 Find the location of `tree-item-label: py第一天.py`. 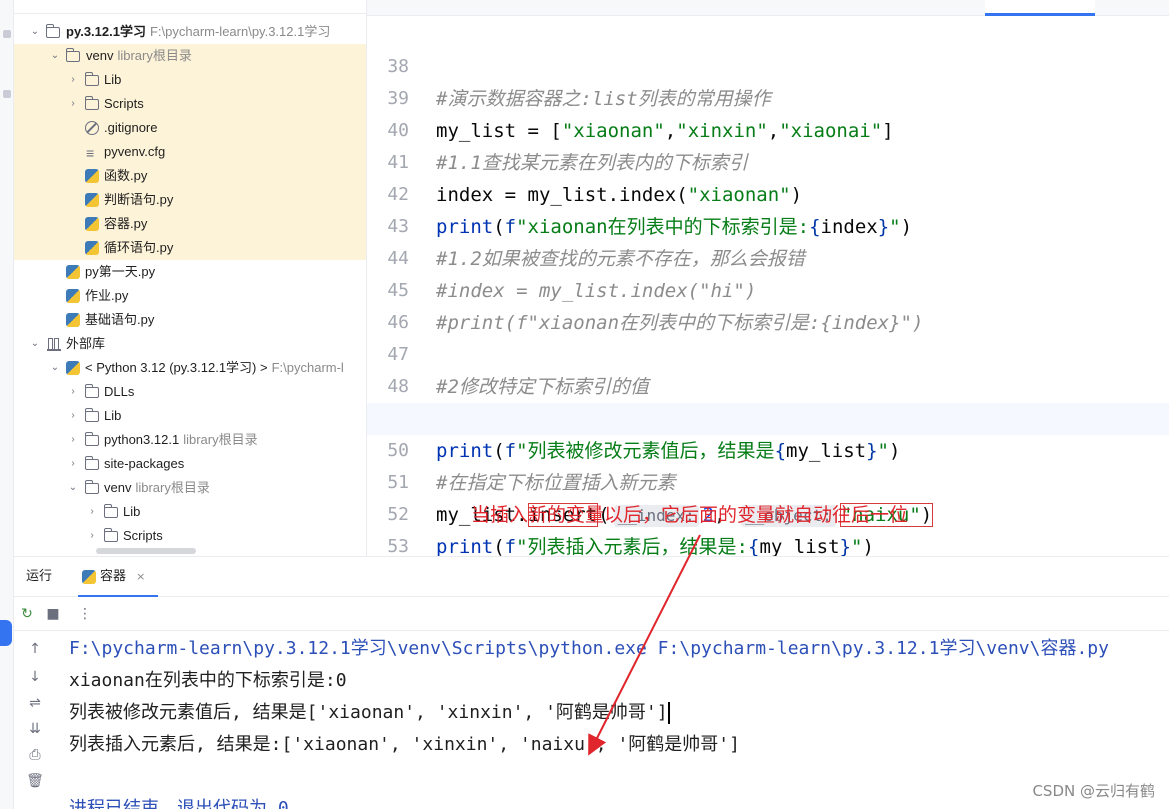

tree-item-label: py第一天.py is located at coordinates (120, 271).